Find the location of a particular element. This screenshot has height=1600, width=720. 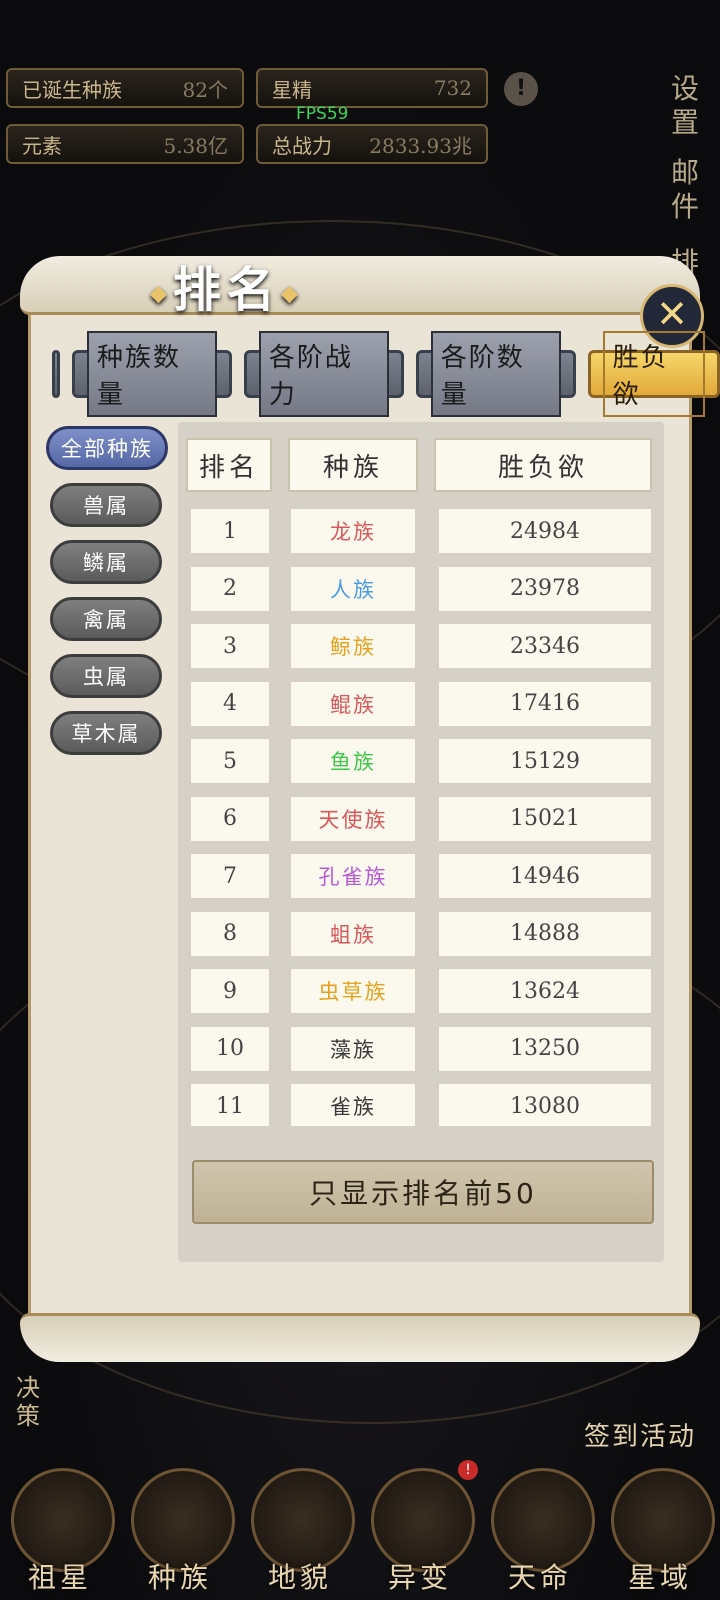

rank-cell: 10 is located at coordinates (230, 1048).